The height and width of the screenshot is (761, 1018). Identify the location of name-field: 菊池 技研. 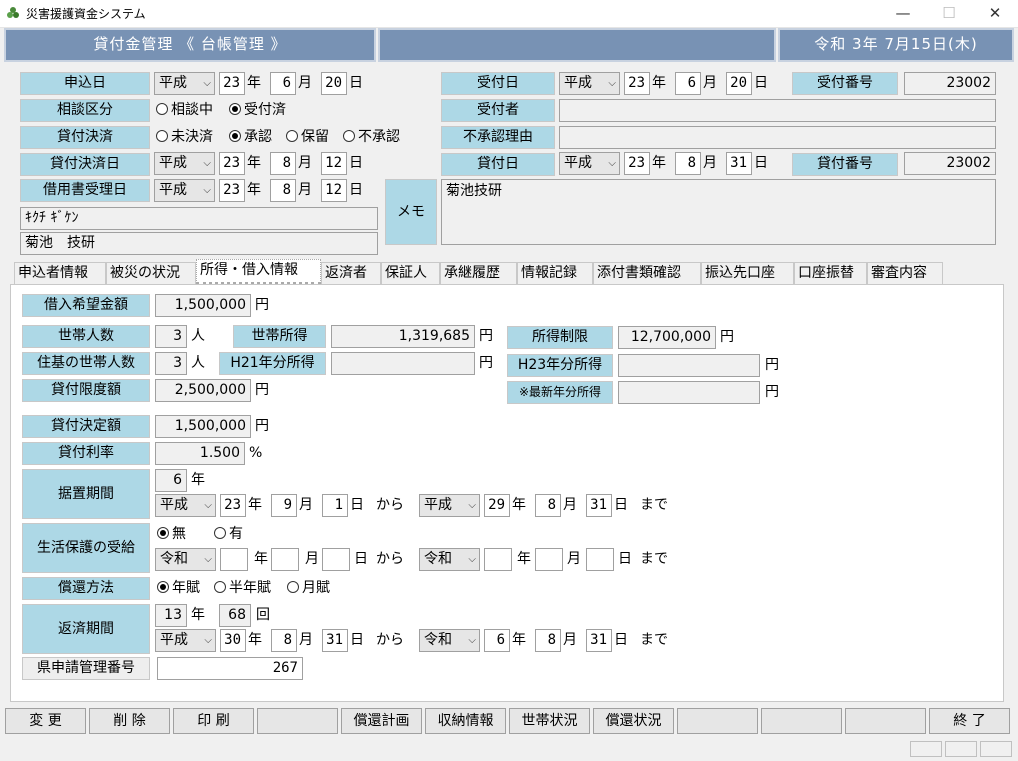
(199, 243).